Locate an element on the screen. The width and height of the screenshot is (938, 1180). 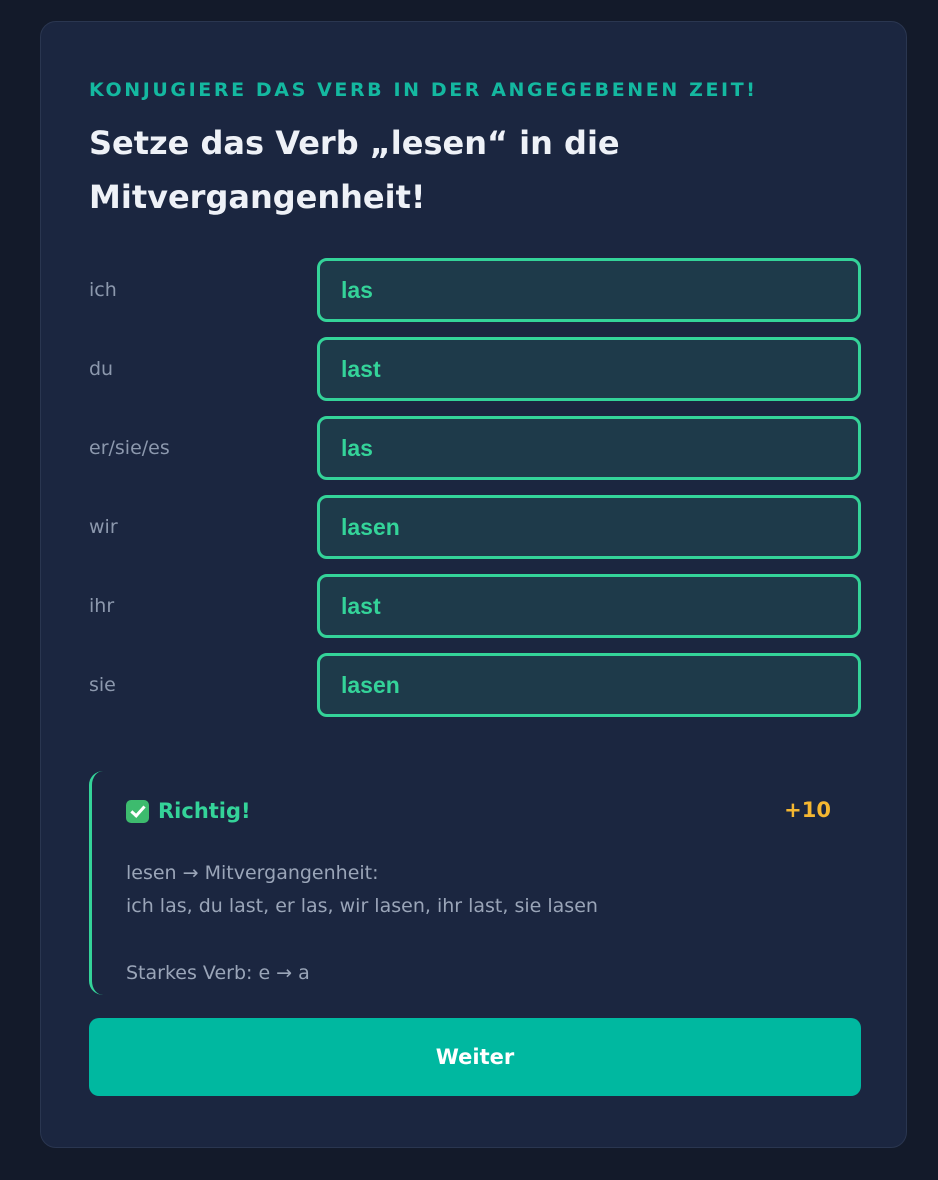
check-box-icon is located at coordinates (137, 811).